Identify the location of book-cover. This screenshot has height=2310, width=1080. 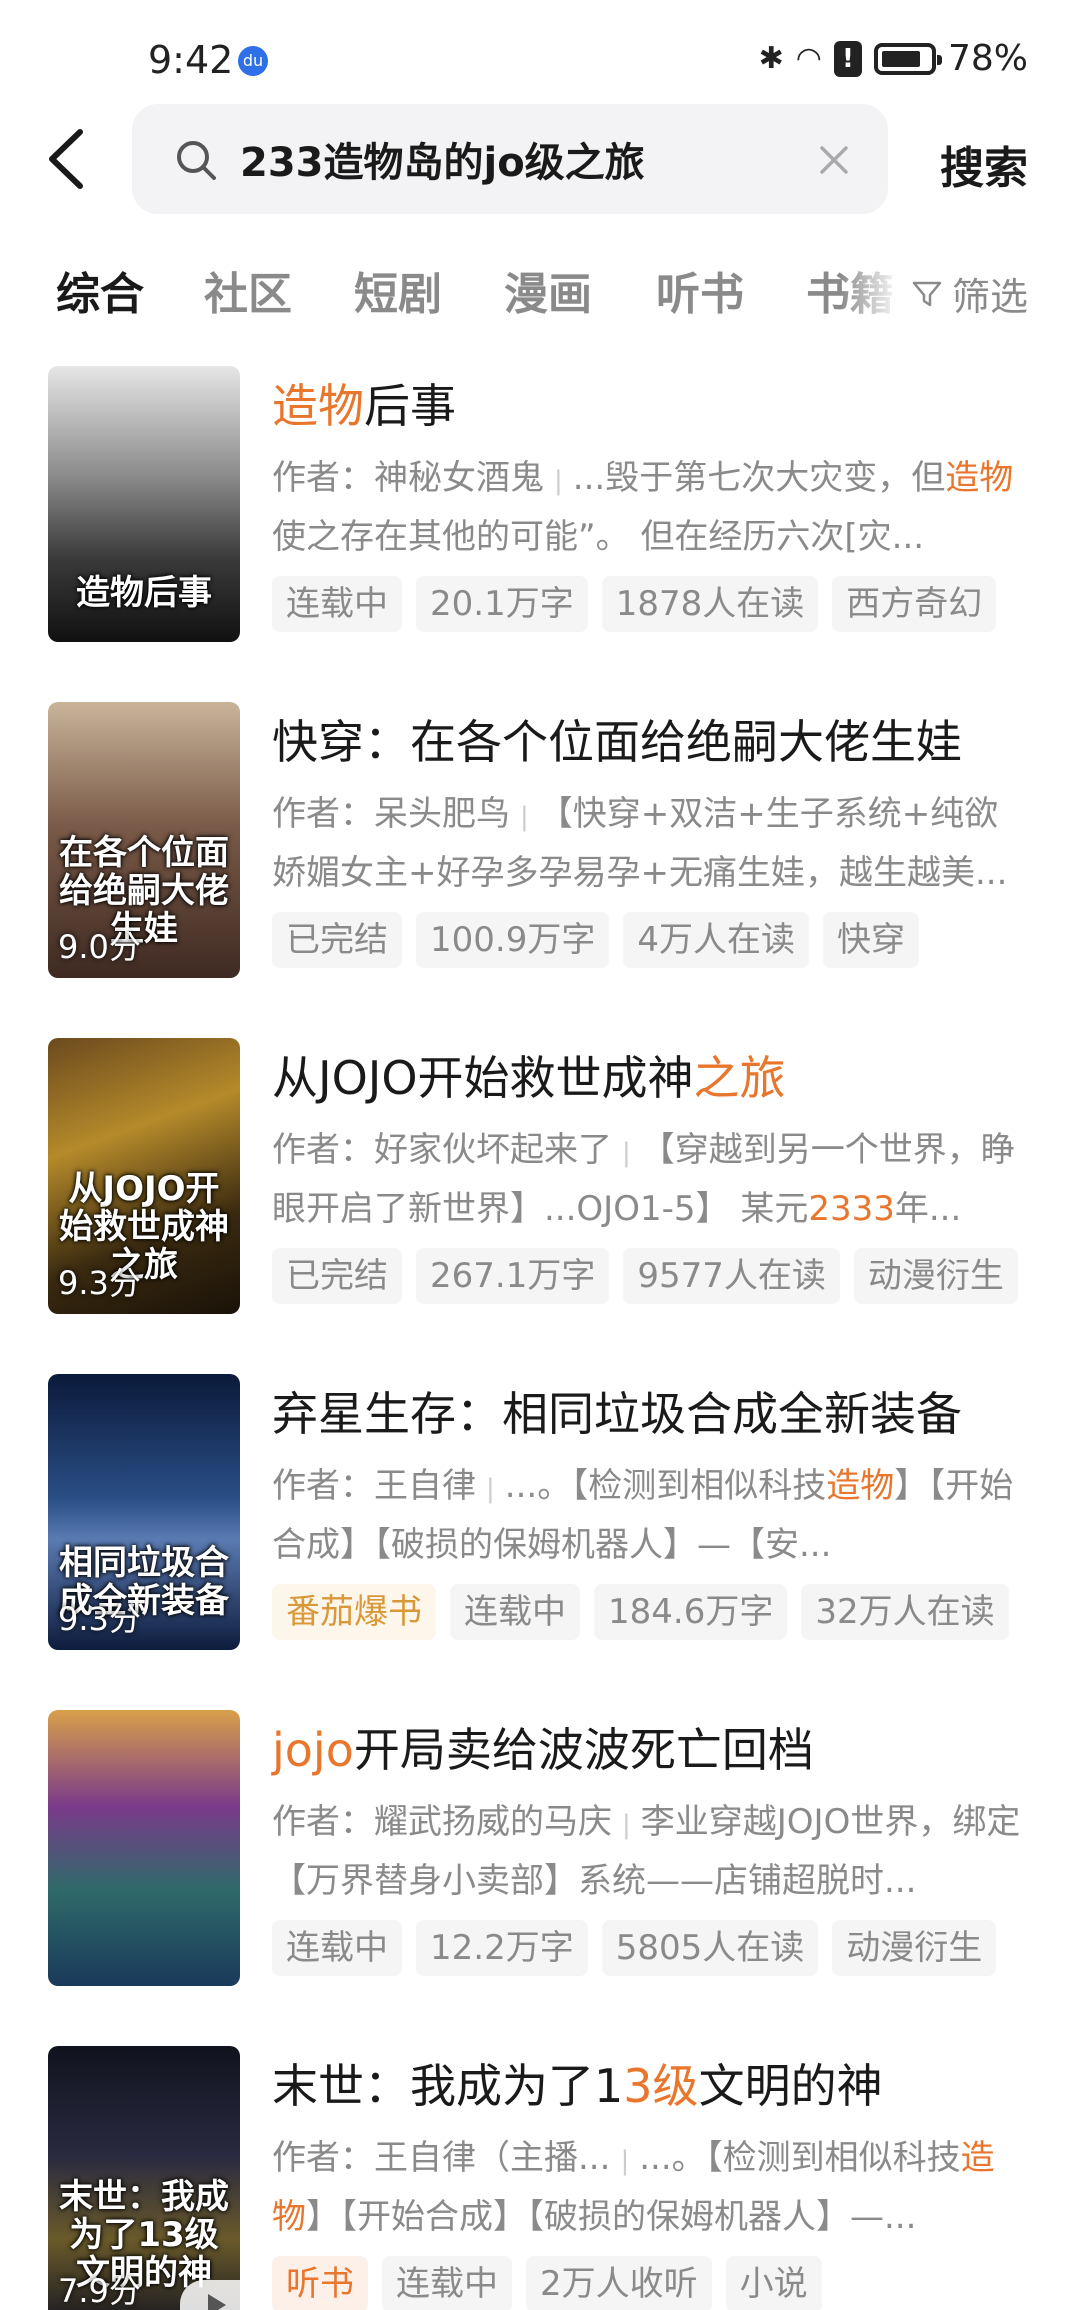
(144, 1848).